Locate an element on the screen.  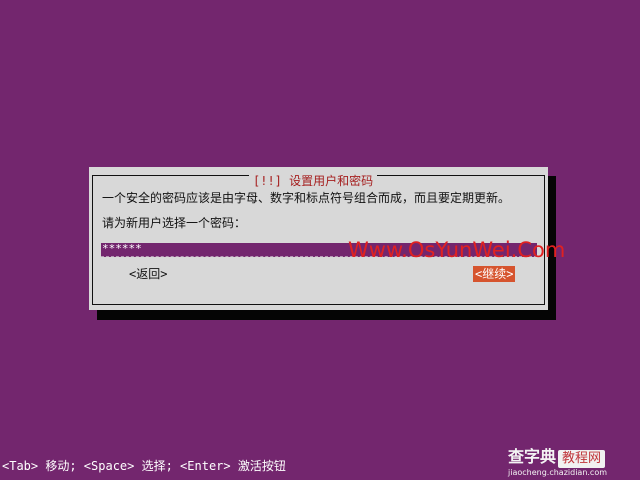
watermark: Www.OsYunWei.Com is located at coordinates (457, 250).